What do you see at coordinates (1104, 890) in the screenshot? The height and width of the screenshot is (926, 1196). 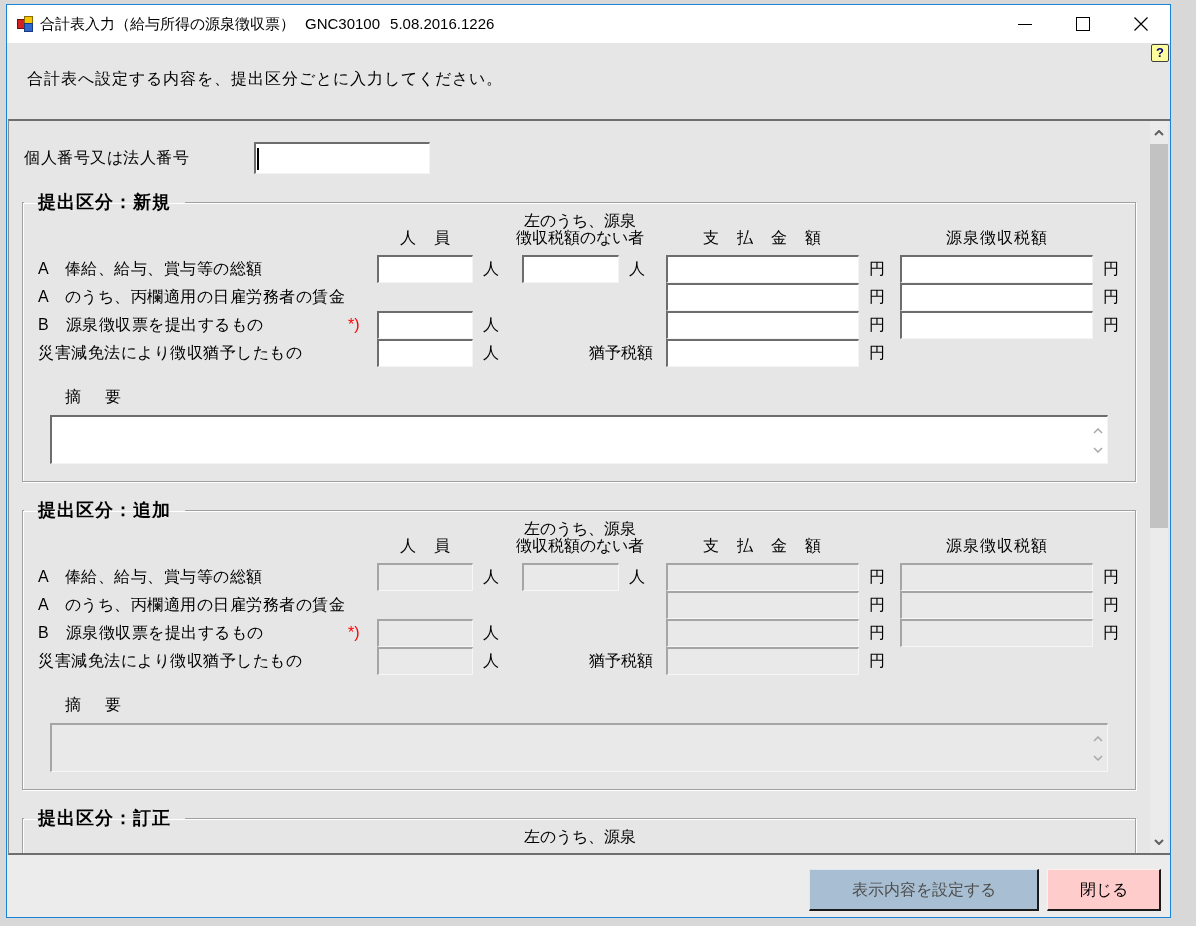 I see `close-button: 閉じる` at bounding box center [1104, 890].